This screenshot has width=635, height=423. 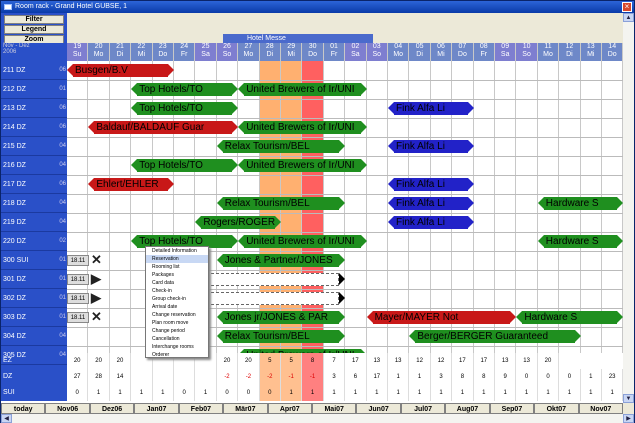 I want to click on room-label: 216 DZ 04, so click(x=34, y=165).